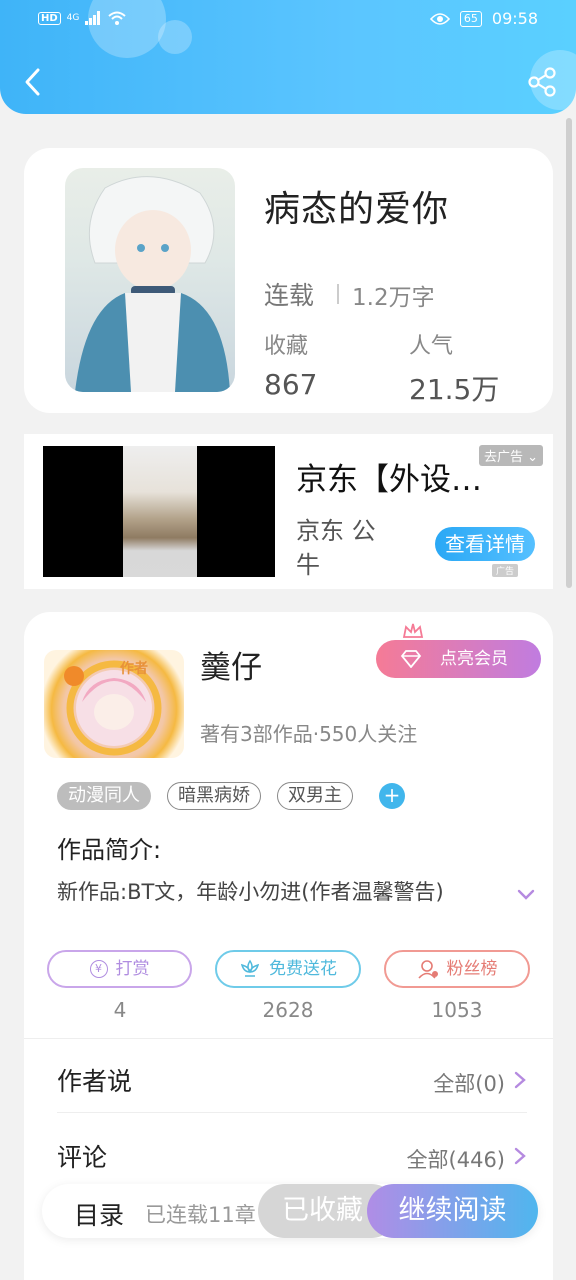 The image size is (576, 1280). Describe the element at coordinates (454, 389) in the screenshot. I see `popularity-value: 21.5万` at that location.